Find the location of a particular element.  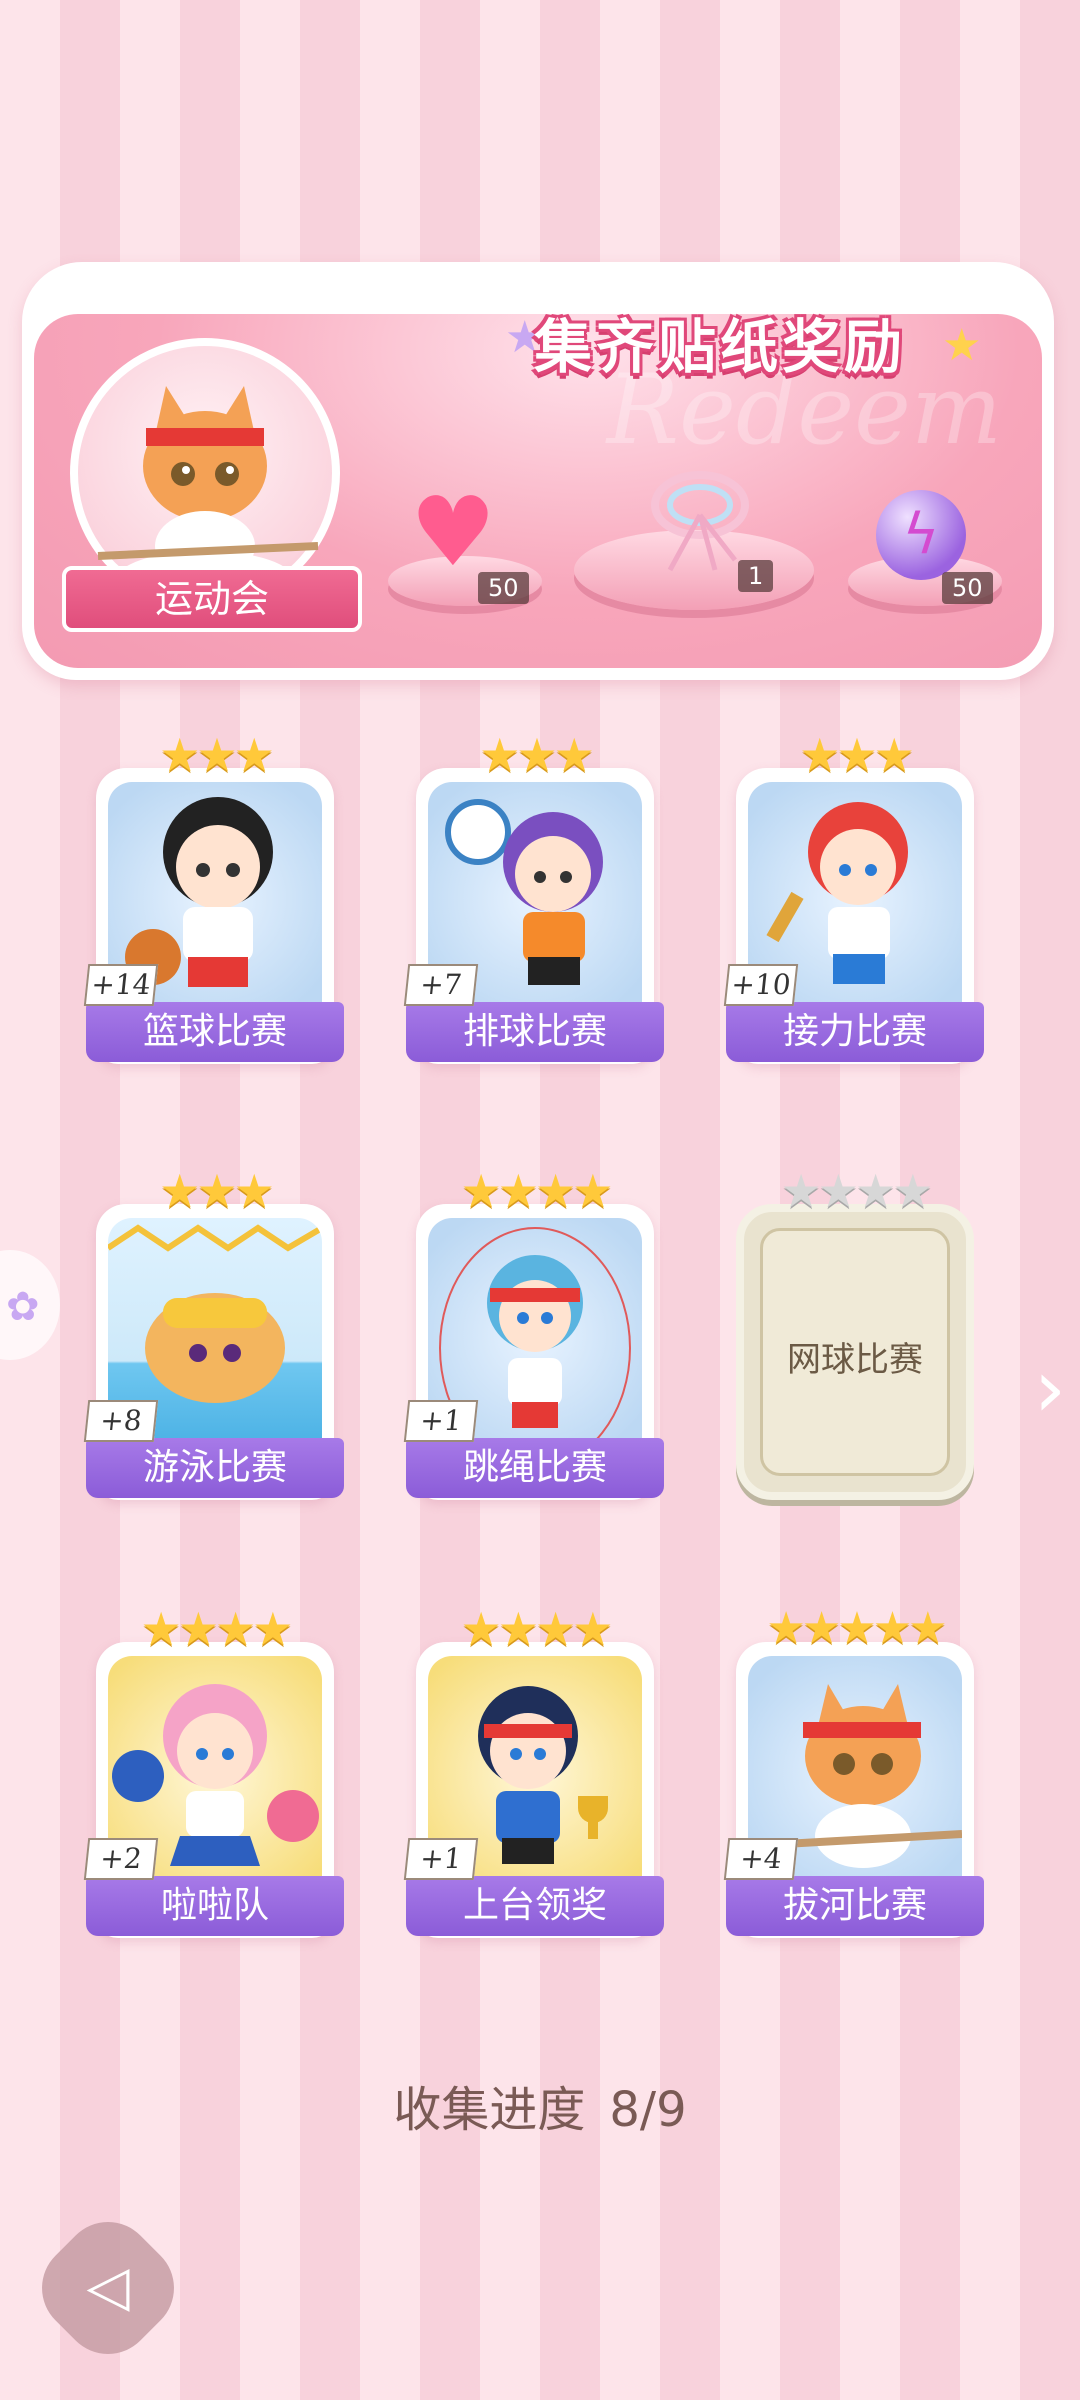

card-count-badge: +4 is located at coordinates (761, 1859).